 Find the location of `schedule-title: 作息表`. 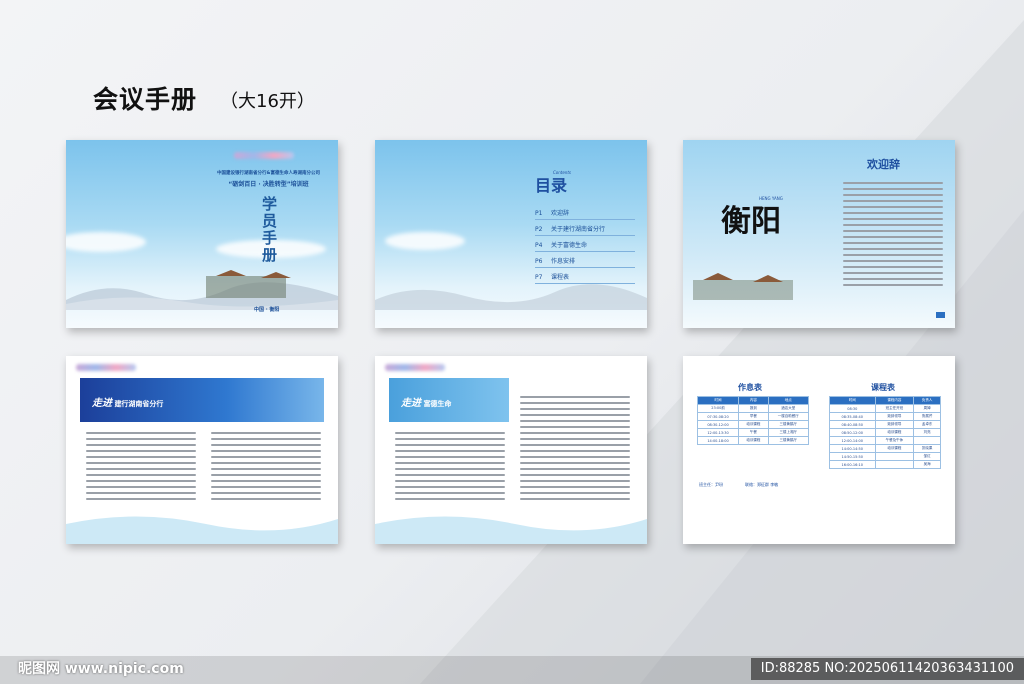

schedule-title: 作息表 is located at coordinates (750, 387).